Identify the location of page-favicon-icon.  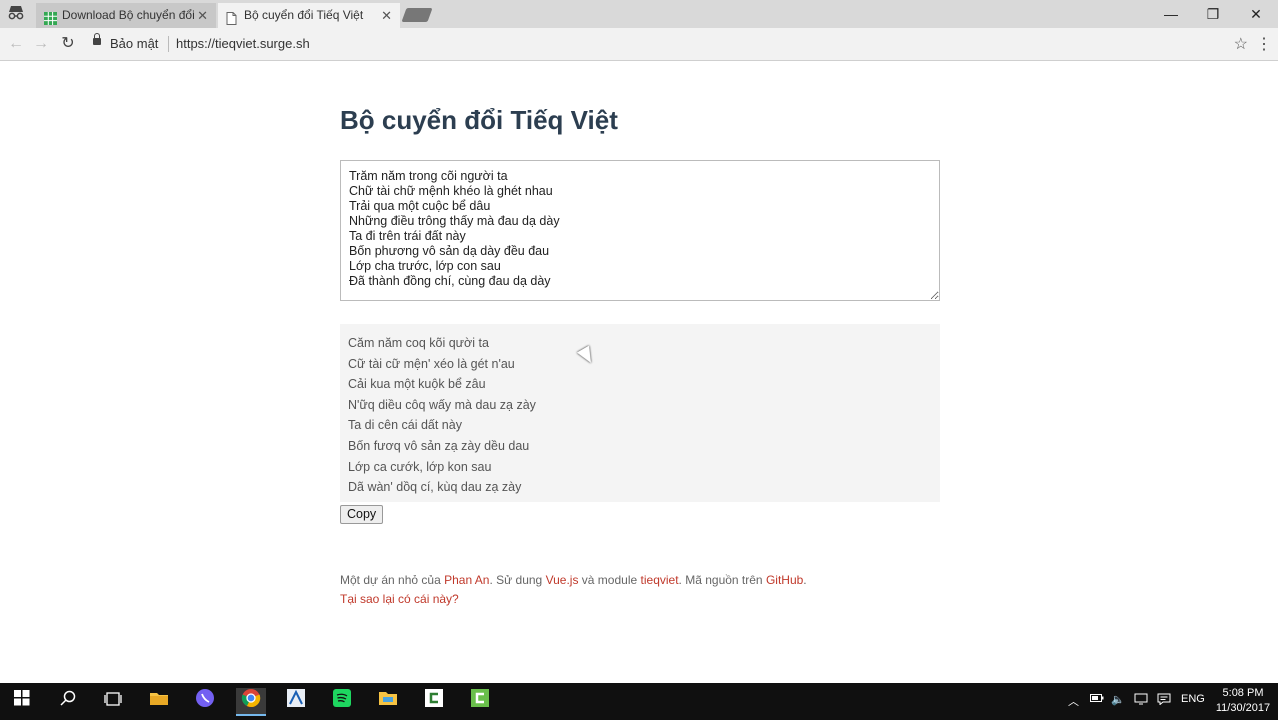
(232, 17).